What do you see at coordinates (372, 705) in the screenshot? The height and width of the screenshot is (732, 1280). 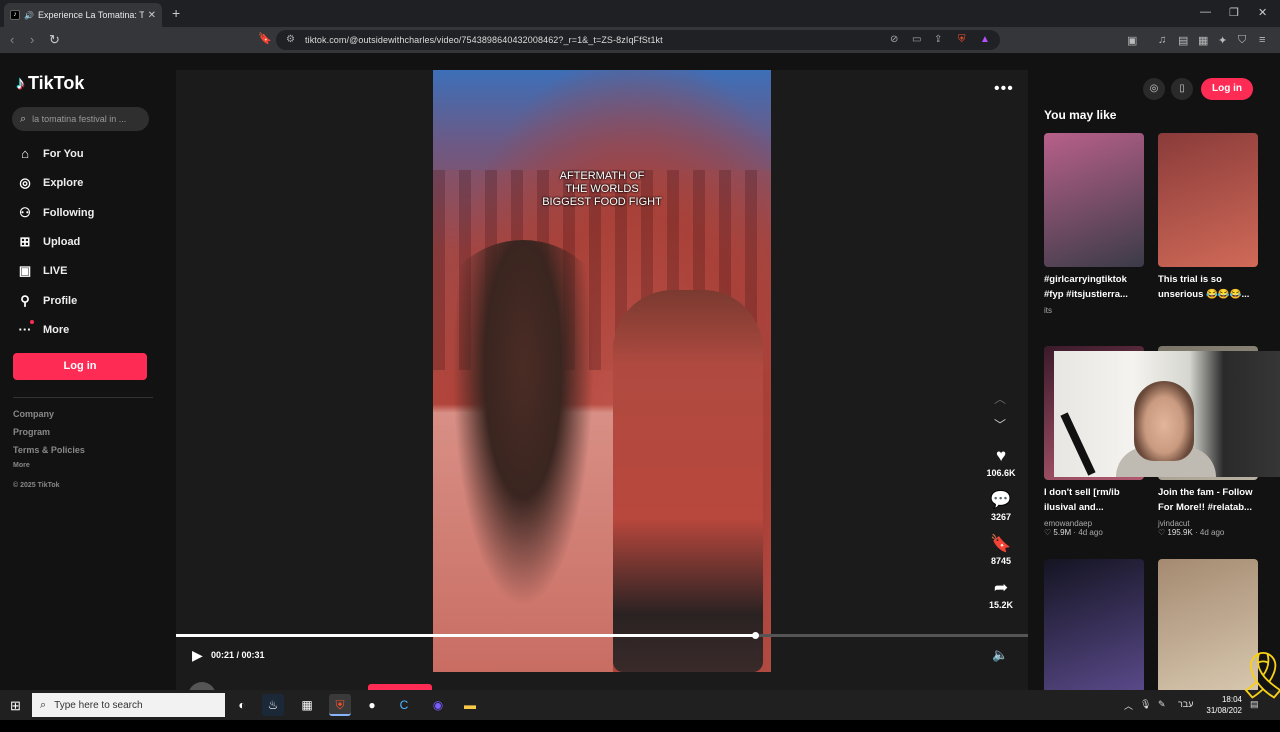 I see `app-icon: ●` at bounding box center [372, 705].